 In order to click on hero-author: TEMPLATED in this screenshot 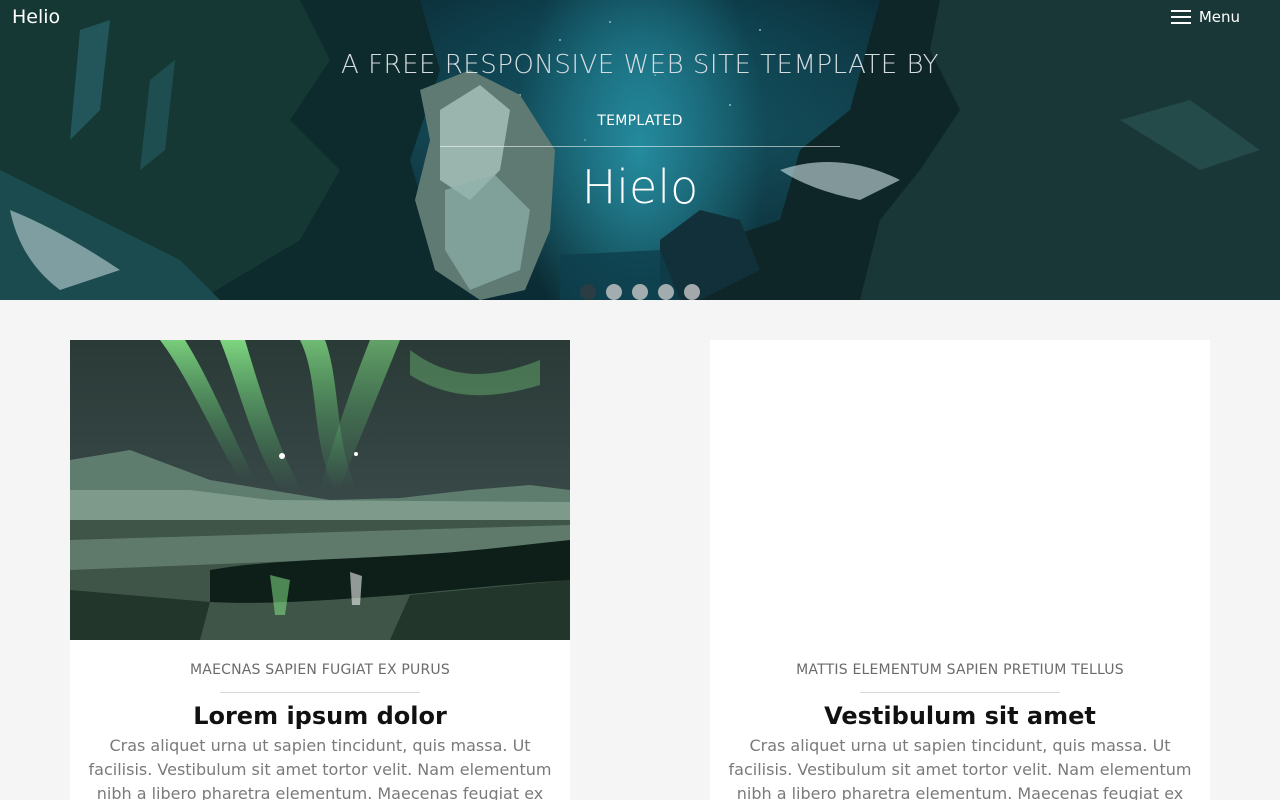, I will do `click(640, 121)`.